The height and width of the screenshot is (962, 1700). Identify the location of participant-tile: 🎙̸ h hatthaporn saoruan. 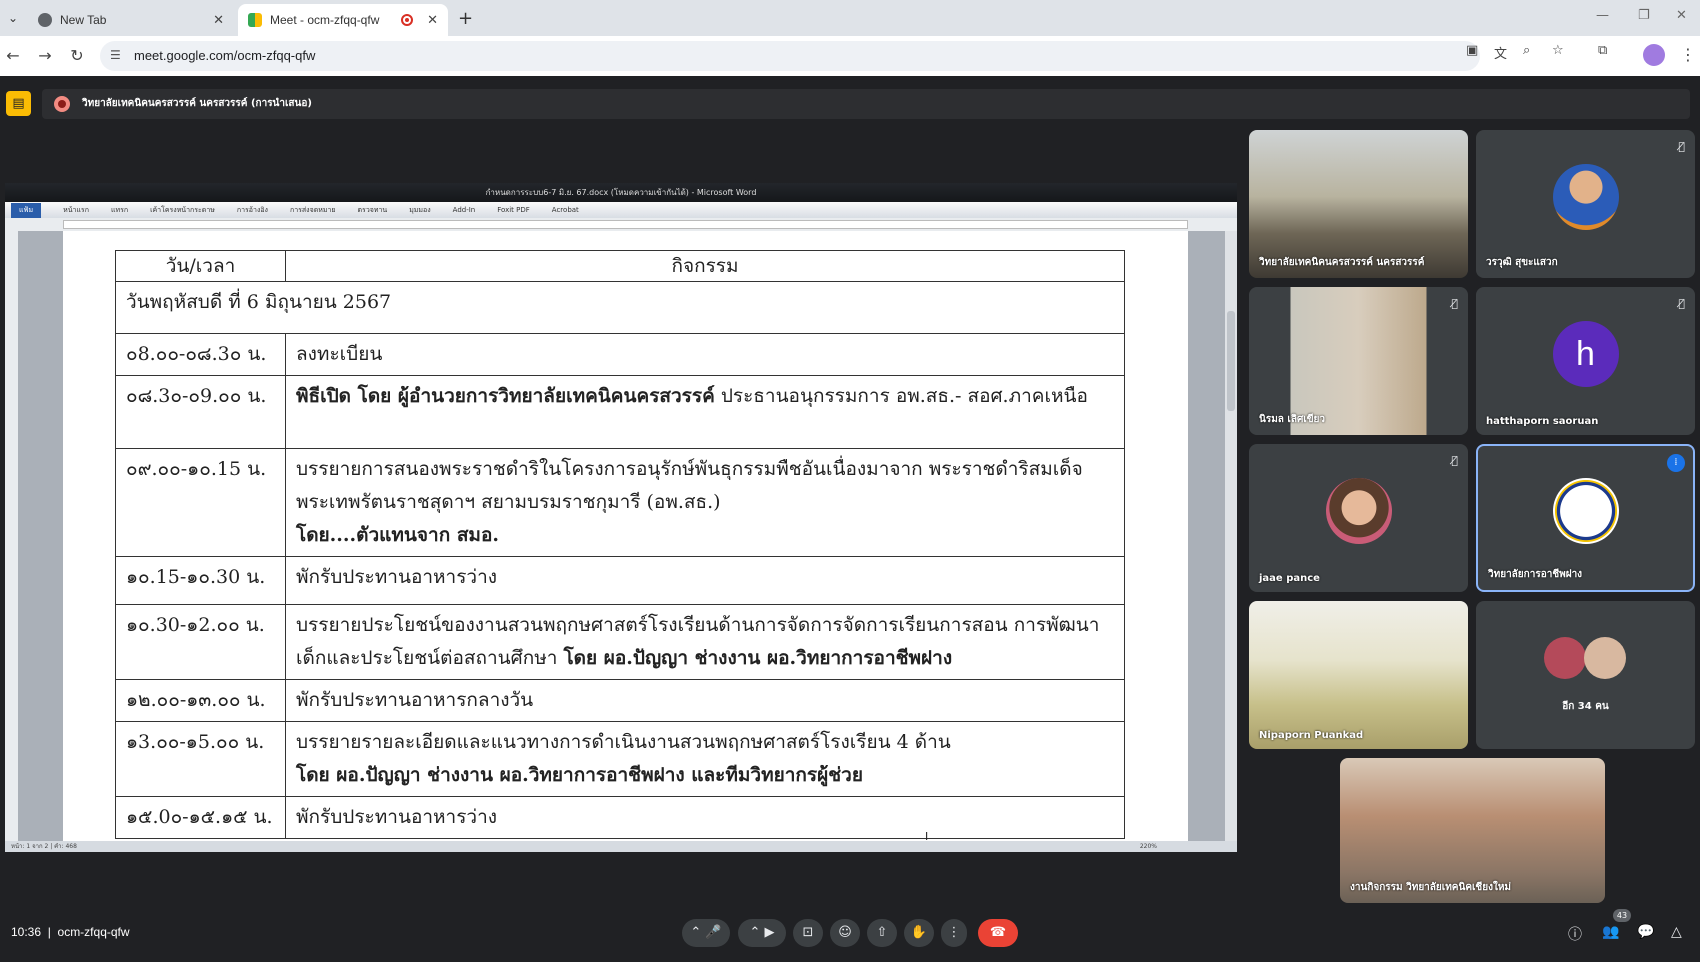
(1585, 361).